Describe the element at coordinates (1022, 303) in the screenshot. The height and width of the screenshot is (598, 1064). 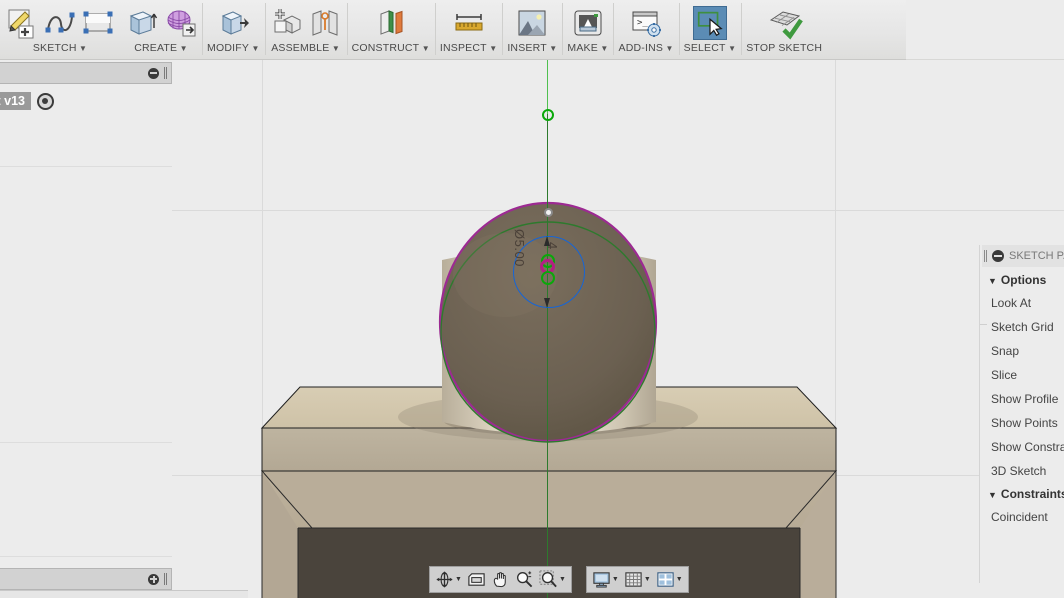
I see `sketch-palette-option-look-at: Look At` at that location.